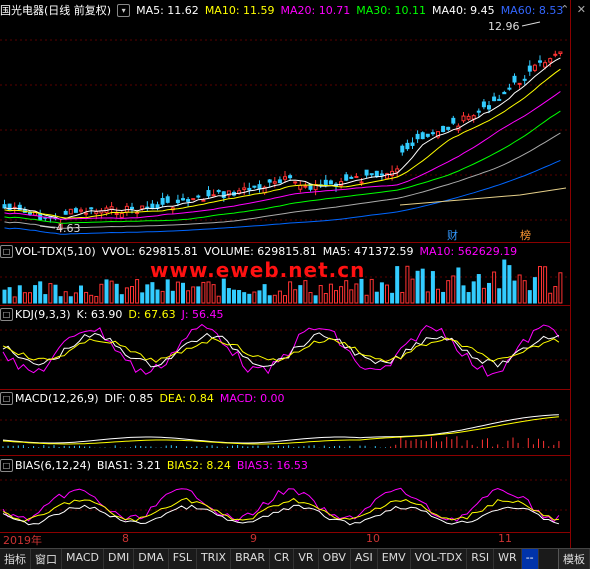 This screenshot has width=590, height=569. What do you see at coordinates (252, 398) in the screenshot?
I see `macd-macd-value: MACD: 0.00` at bounding box center [252, 398].